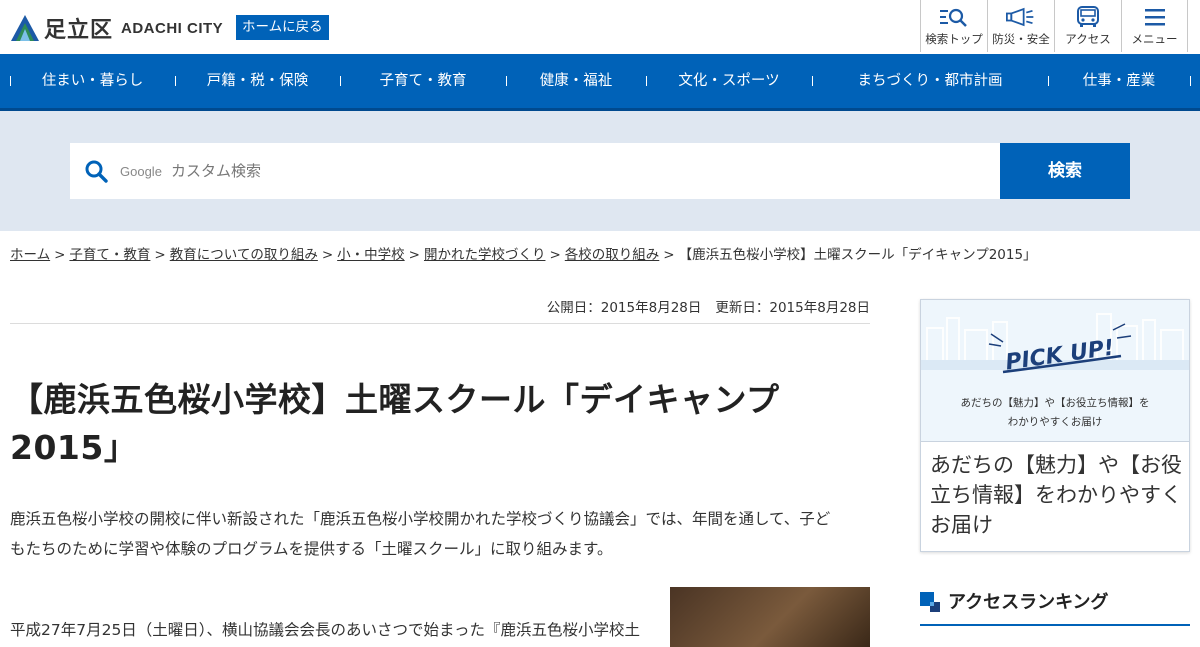  What do you see at coordinates (440, 306) in the screenshot?
I see `page-dates: 公開日：2015年8月28日 更新日：2015年8月28日` at bounding box center [440, 306].